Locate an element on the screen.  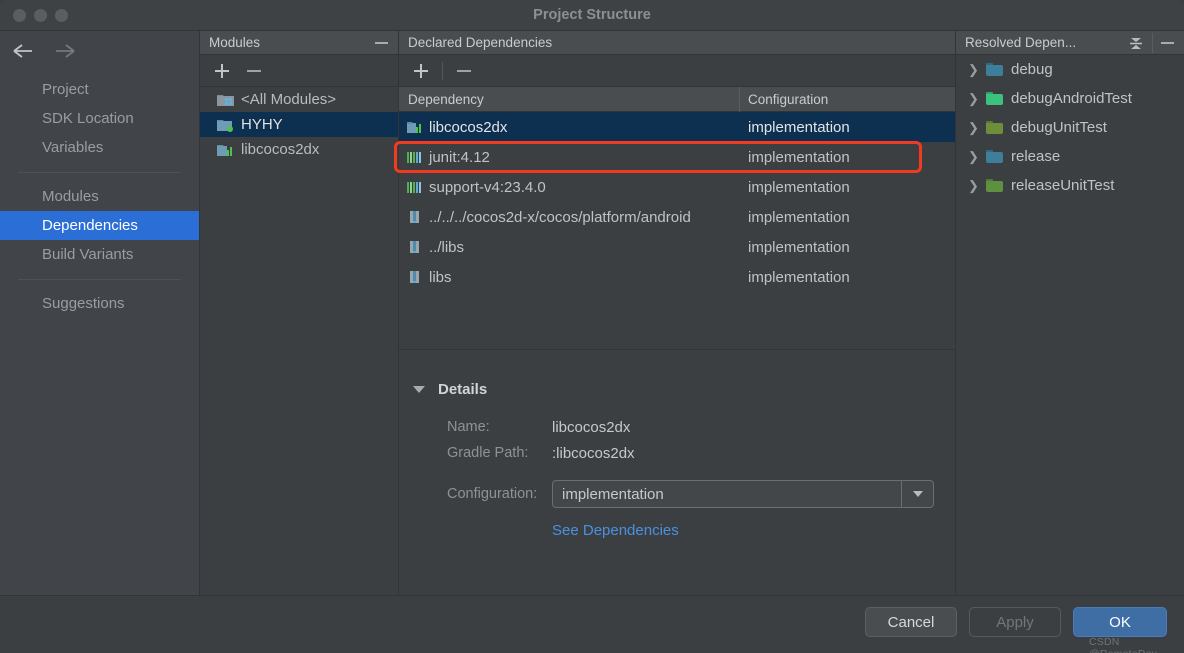
collapse-all-icon is located at coordinates (1136, 43).